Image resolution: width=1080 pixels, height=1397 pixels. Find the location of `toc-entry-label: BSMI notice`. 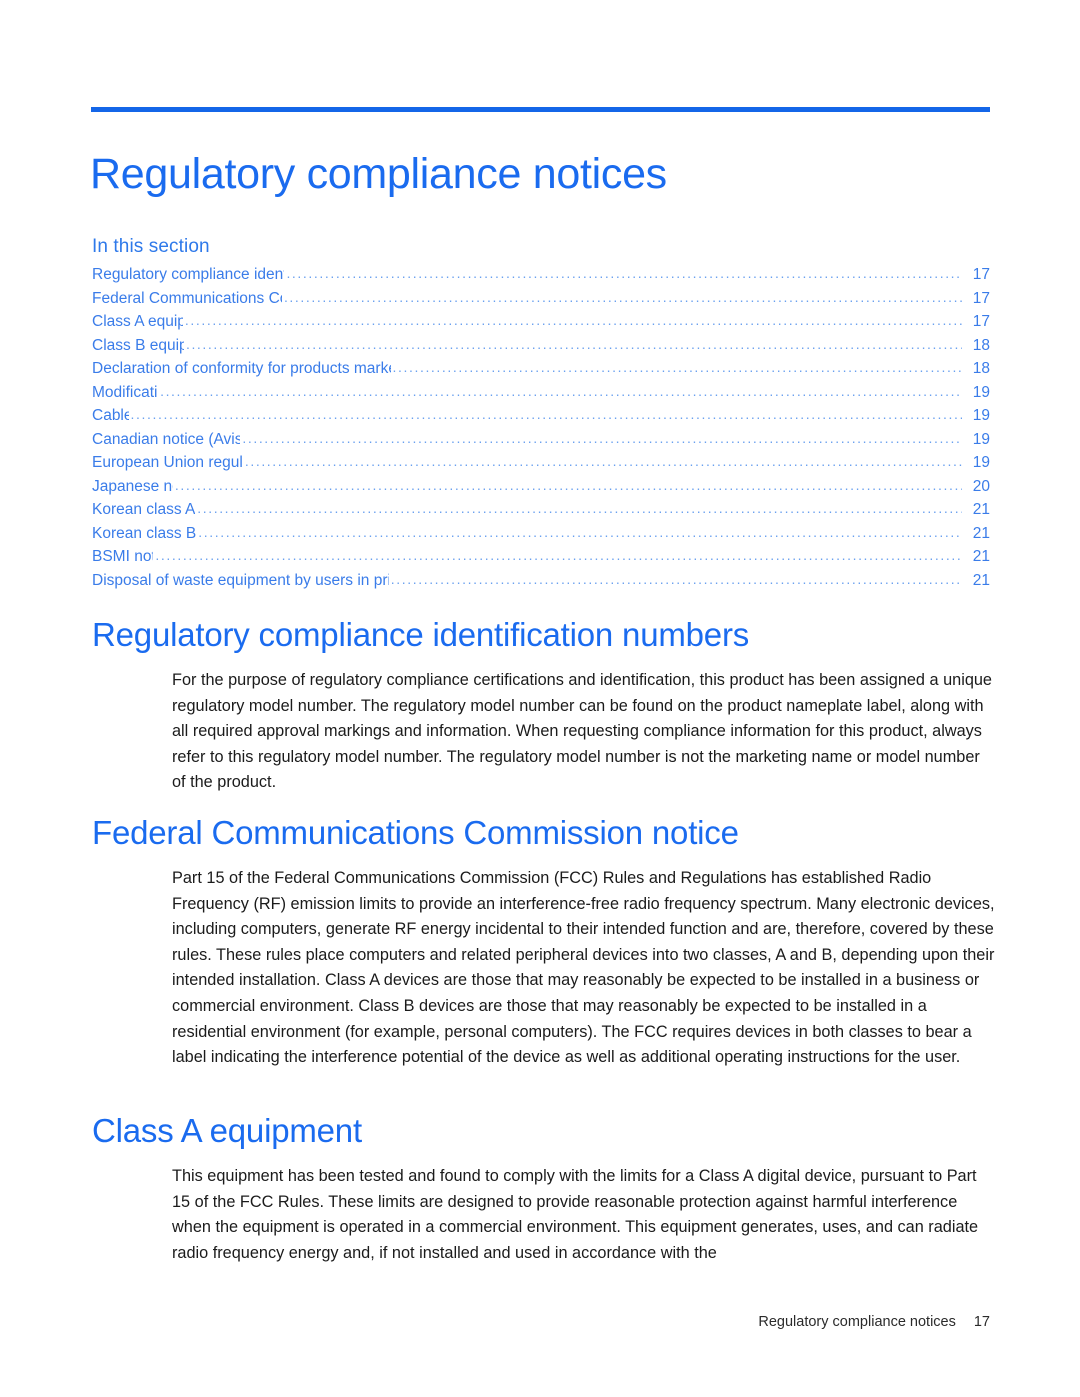

toc-entry-label: BSMI notice is located at coordinates (122, 556).